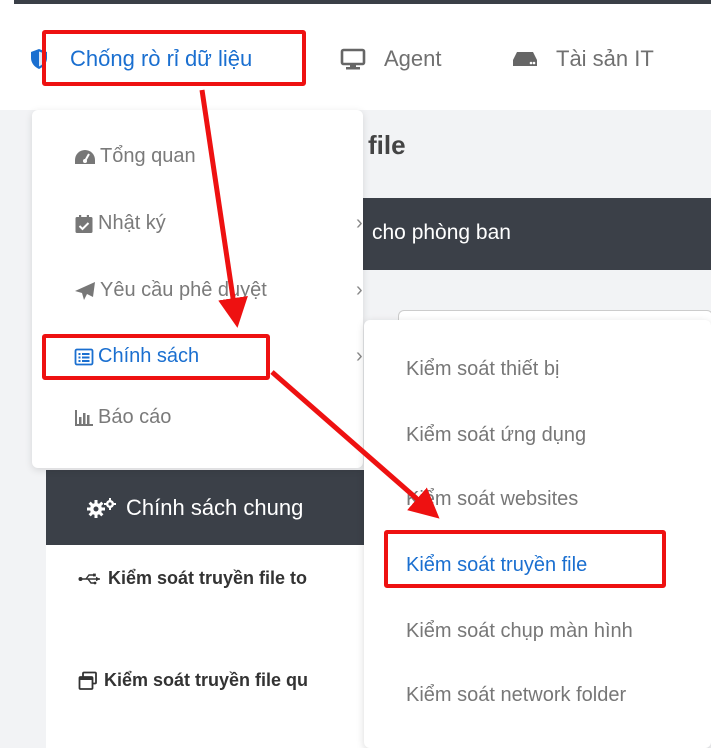 The width and height of the screenshot is (711, 748). Describe the element at coordinates (223, 208) in the screenshot. I see `arrow-dlp-to-policy` at that location.